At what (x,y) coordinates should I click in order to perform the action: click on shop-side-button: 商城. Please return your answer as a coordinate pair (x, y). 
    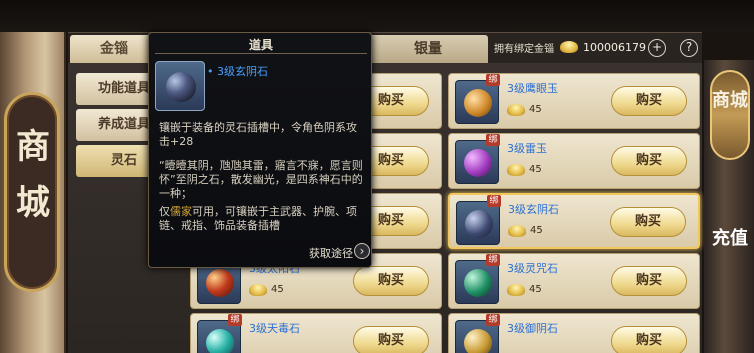
    Looking at the image, I should click on (730, 115).